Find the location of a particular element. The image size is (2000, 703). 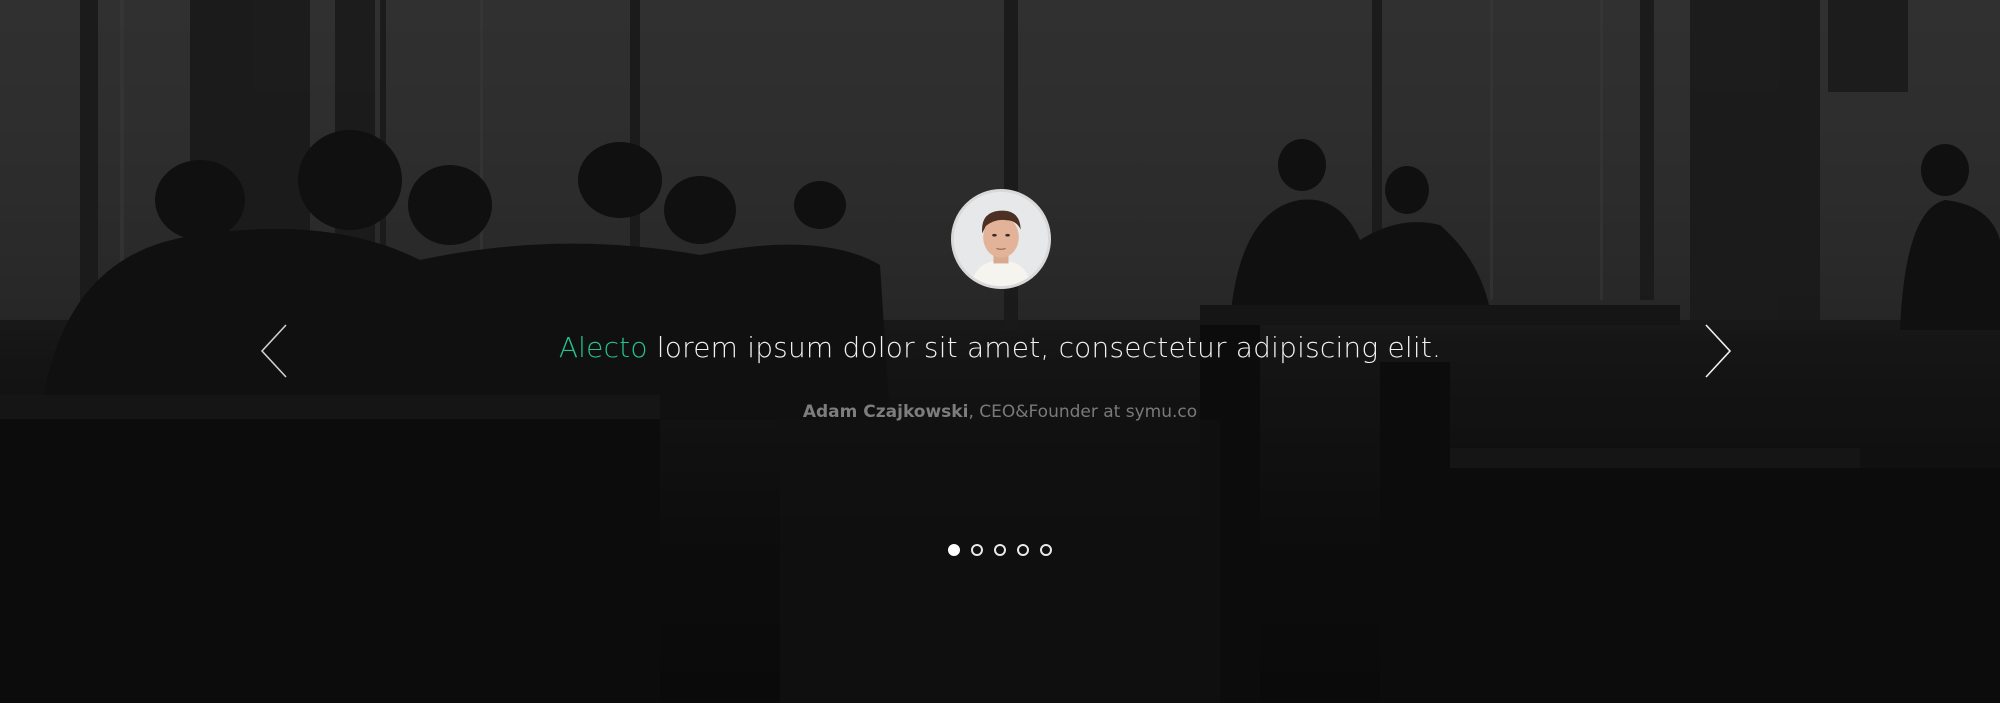

quote-accent: Alecto is located at coordinates (603, 347).